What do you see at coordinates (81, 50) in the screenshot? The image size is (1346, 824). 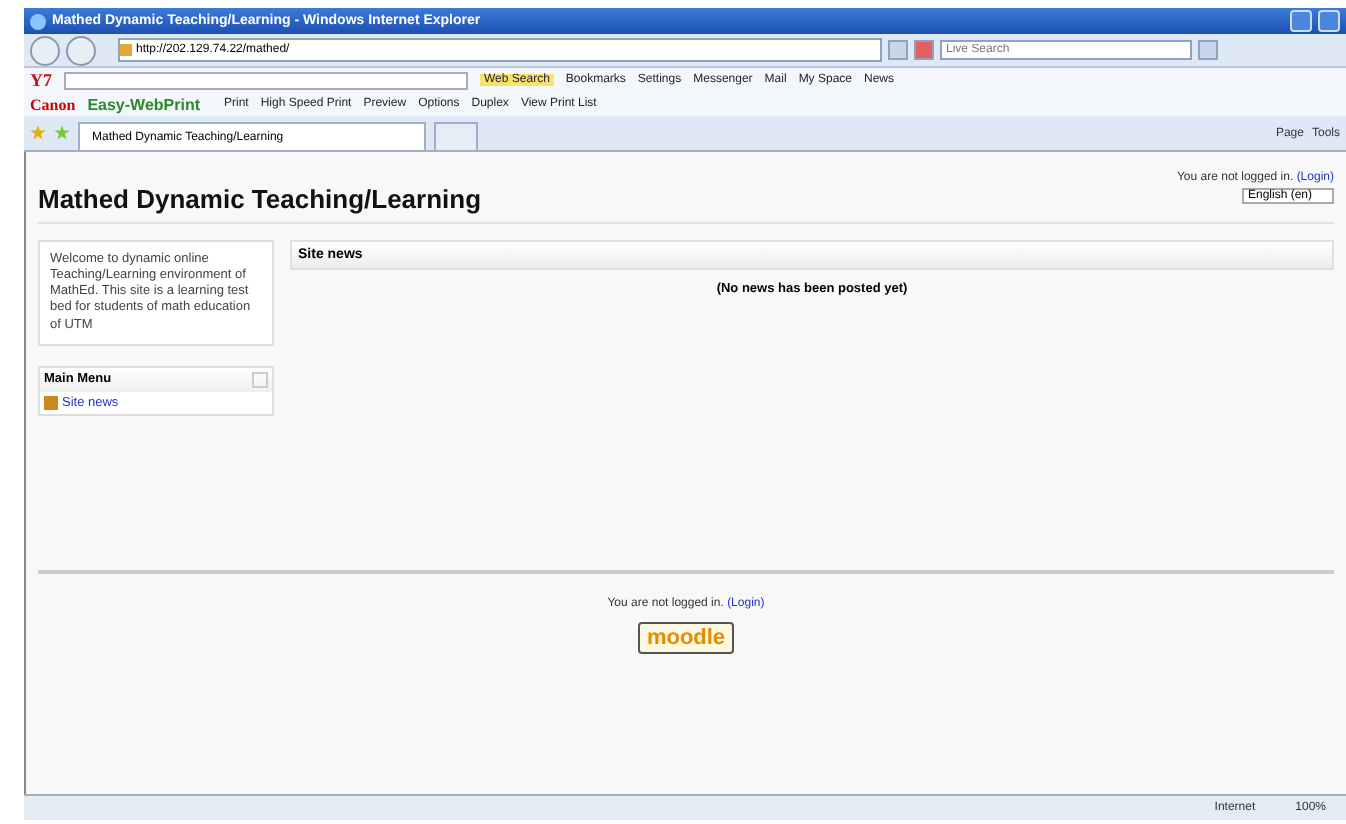 I see `forward-button` at bounding box center [81, 50].